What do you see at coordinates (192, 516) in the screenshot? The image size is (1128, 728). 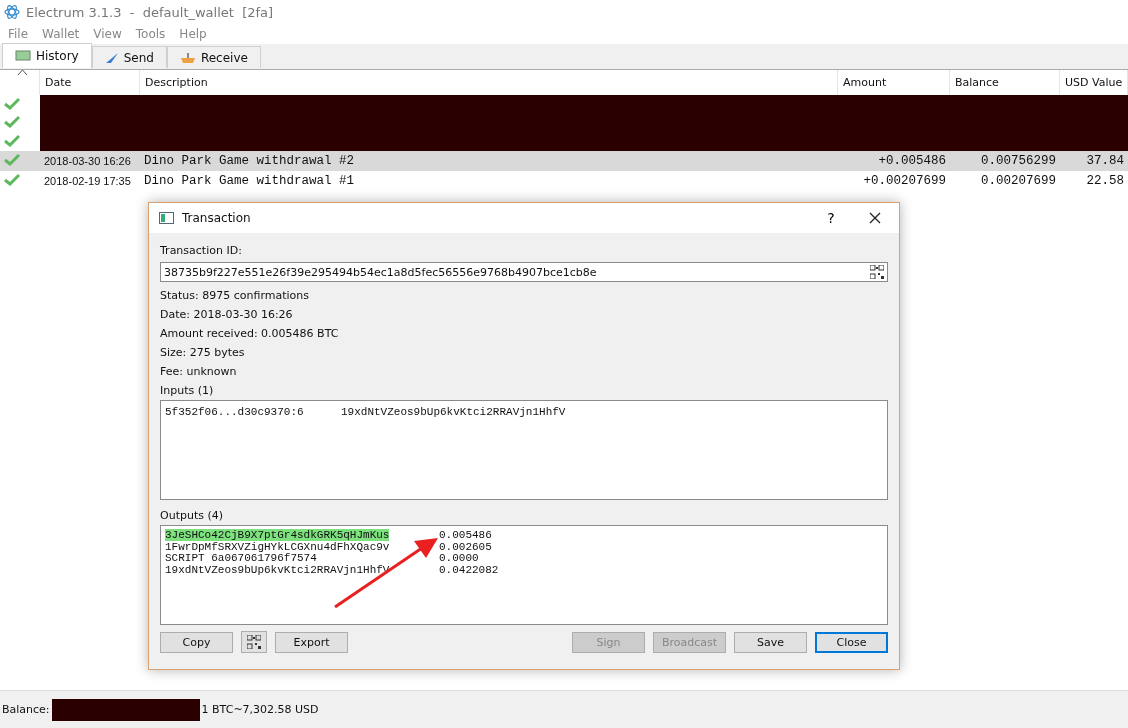 I see `section-label: Outputs (4)` at bounding box center [192, 516].